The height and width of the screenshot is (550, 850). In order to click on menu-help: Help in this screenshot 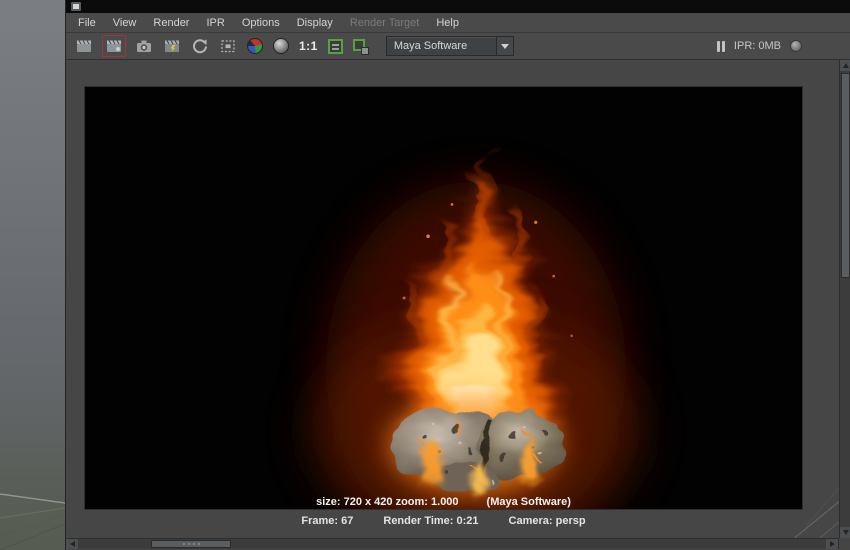, I will do `click(447, 23)`.